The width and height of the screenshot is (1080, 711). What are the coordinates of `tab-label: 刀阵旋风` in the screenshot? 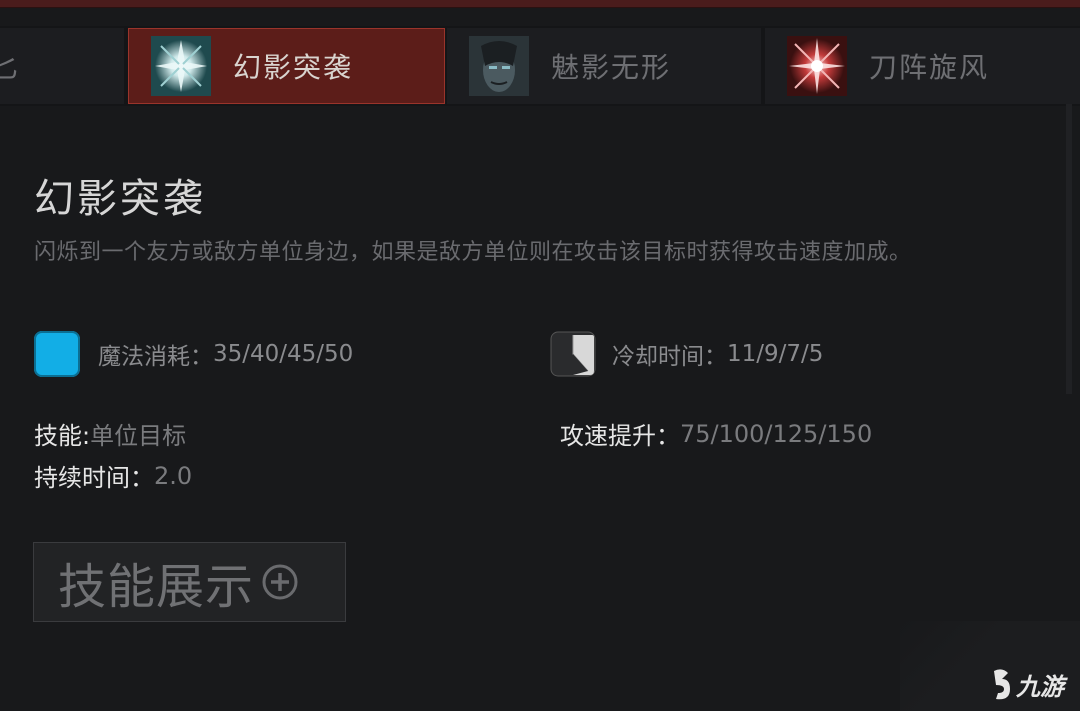 It's located at (929, 67).